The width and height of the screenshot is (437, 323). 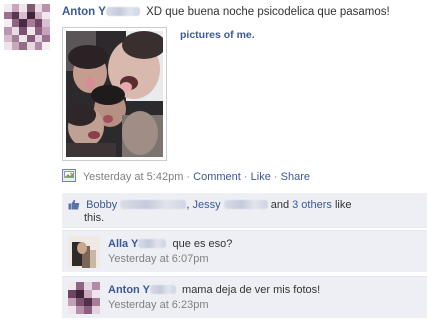 I want to click on likes-and: and, so click(x=280, y=205).